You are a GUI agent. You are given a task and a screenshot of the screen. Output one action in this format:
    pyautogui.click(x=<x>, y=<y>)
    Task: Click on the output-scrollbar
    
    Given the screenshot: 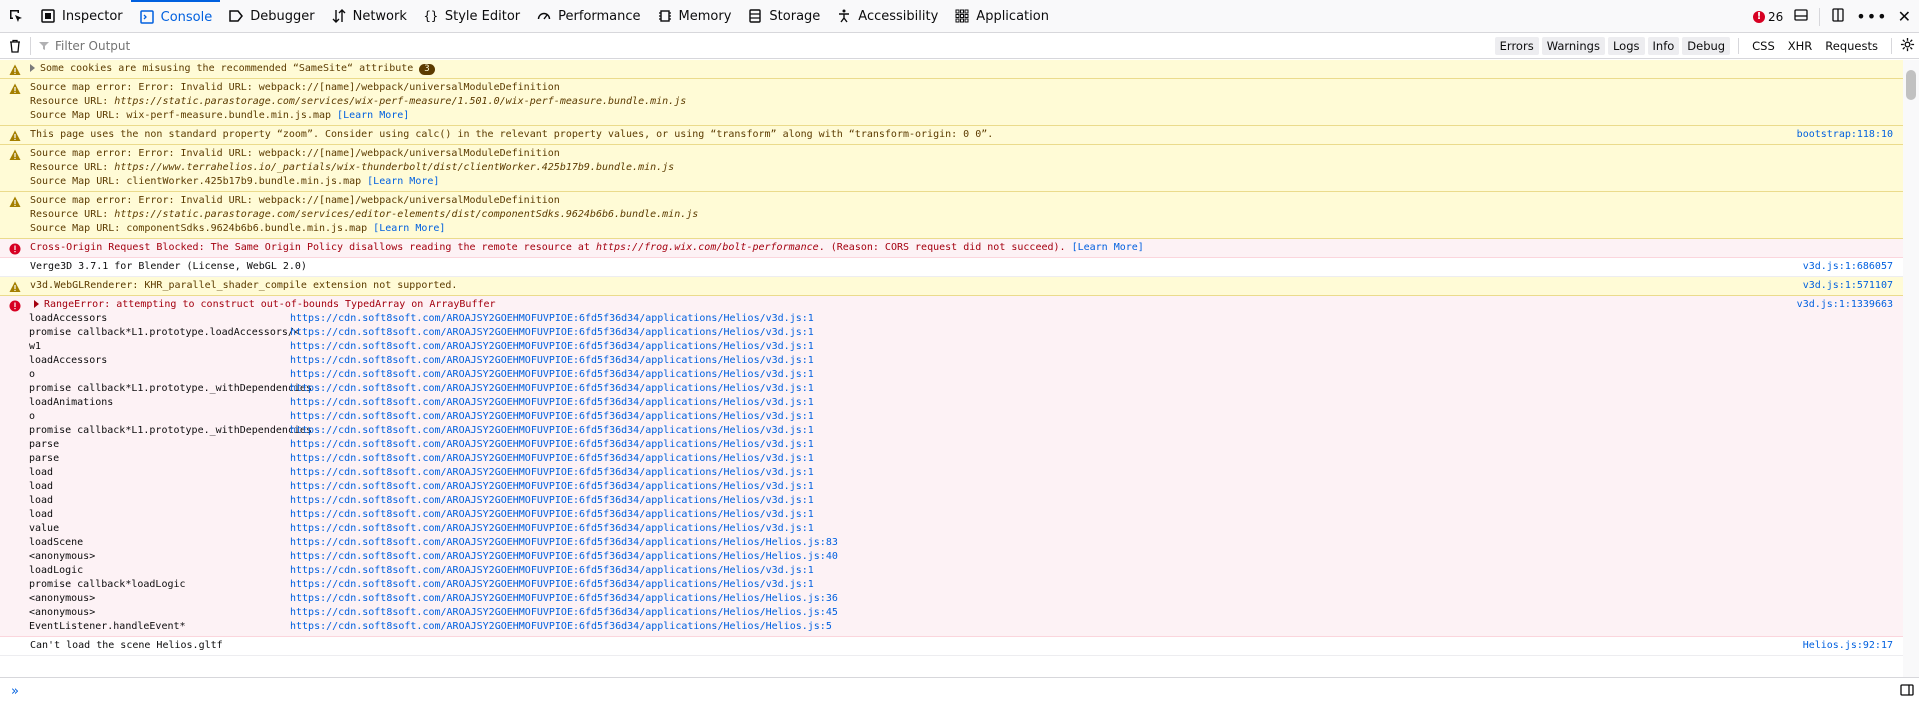 What is the action you would take?
    pyautogui.click(x=1911, y=368)
    